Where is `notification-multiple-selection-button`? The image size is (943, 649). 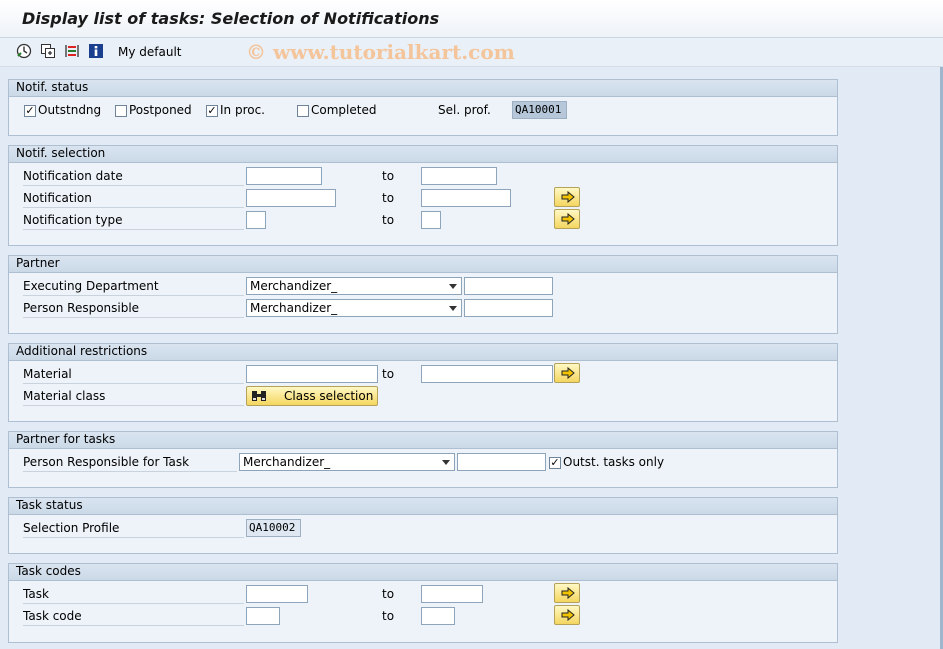
notification-multiple-selection-button is located at coordinates (567, 197).